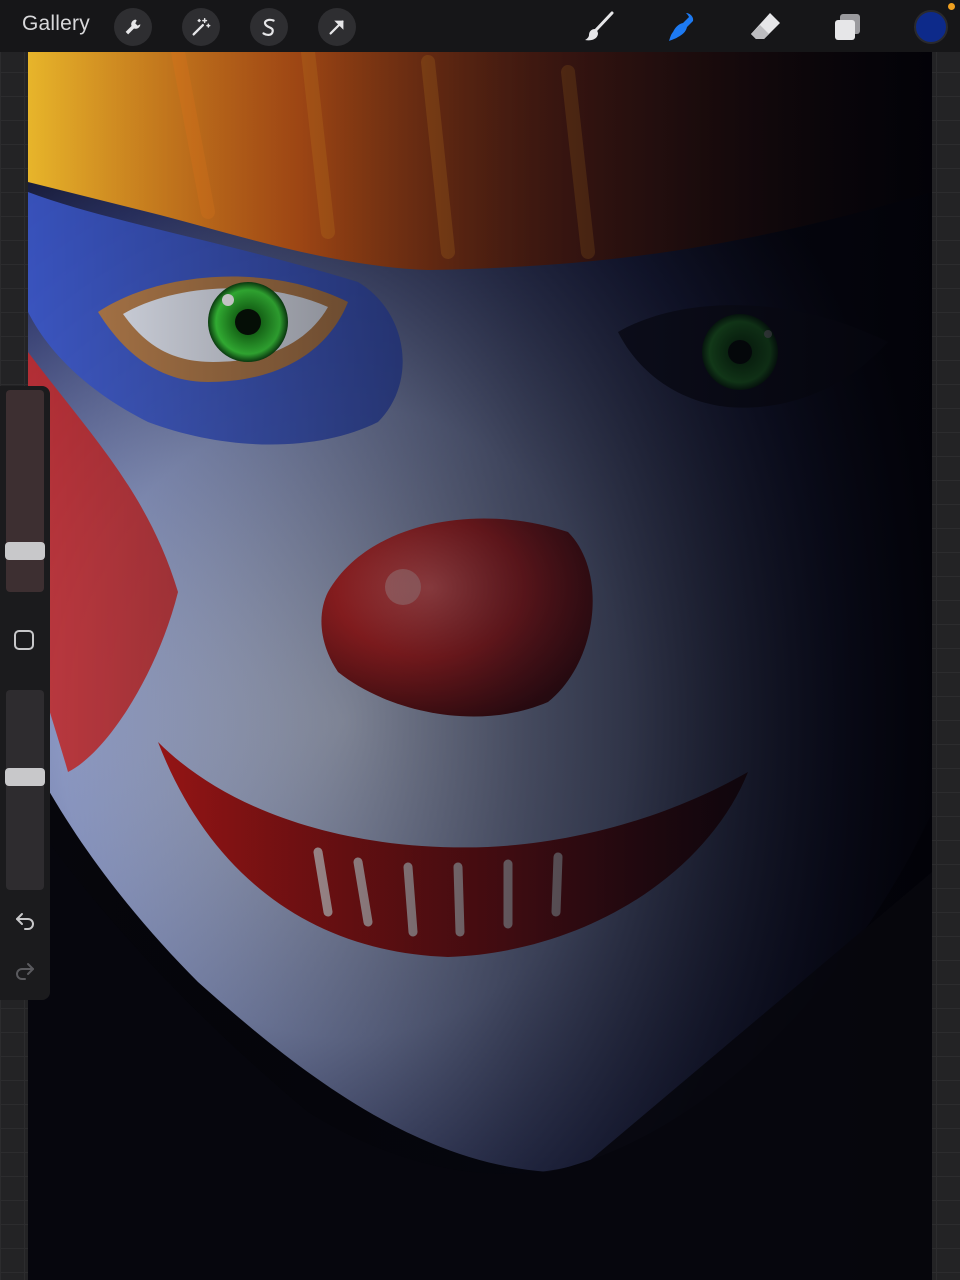 The image size is (960, 1280). I want to click on eraser-icon, so click(765, 27).